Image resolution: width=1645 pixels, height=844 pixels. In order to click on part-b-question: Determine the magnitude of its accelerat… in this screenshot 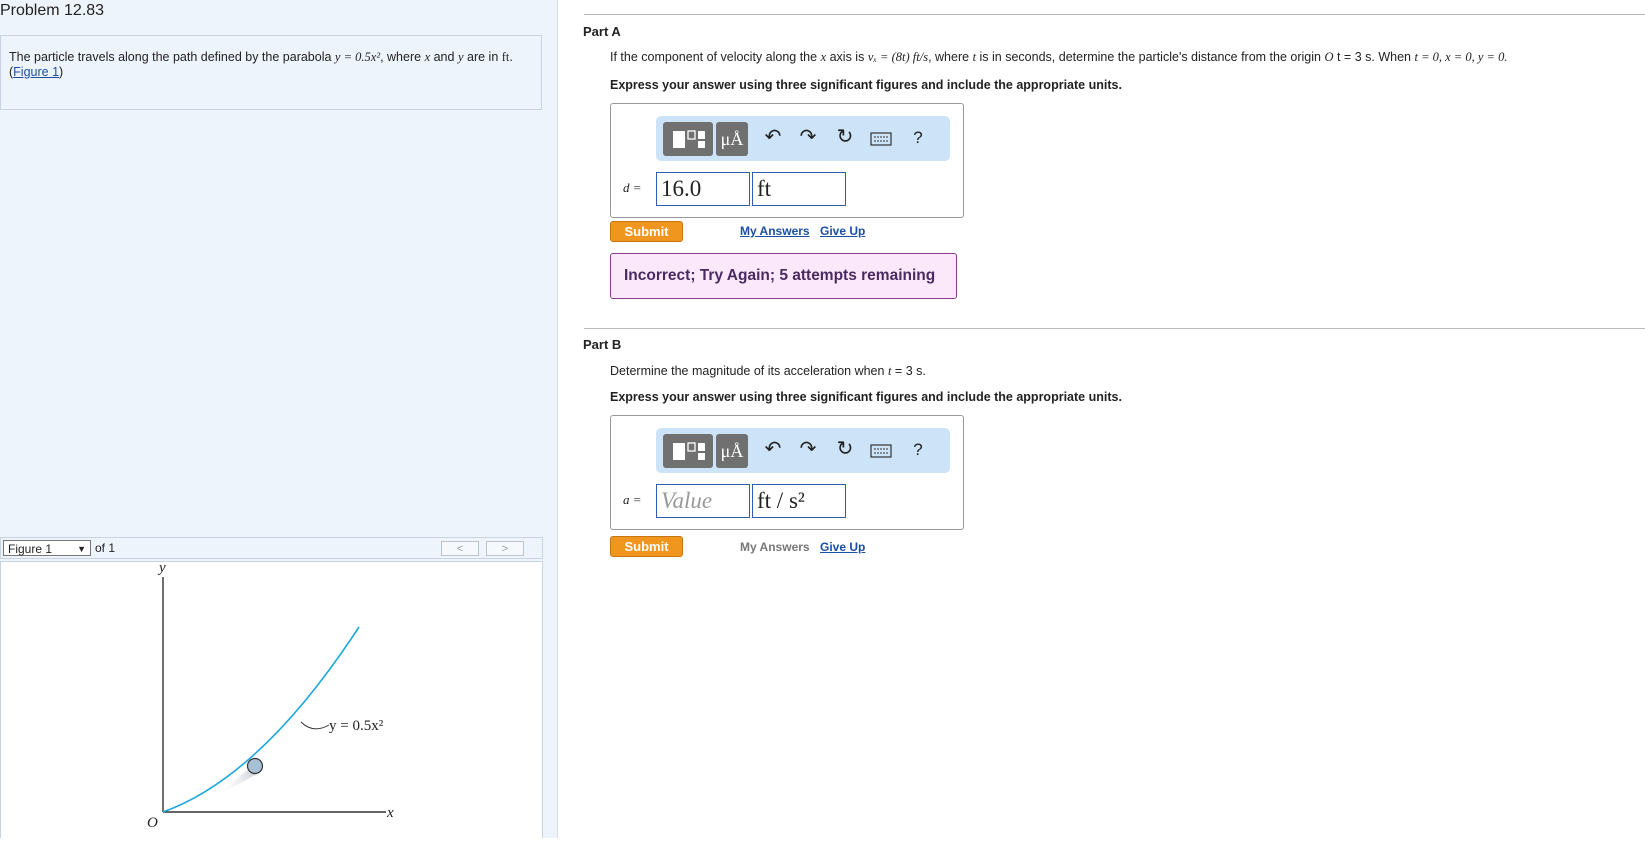, I will do `click(768, 371)`.